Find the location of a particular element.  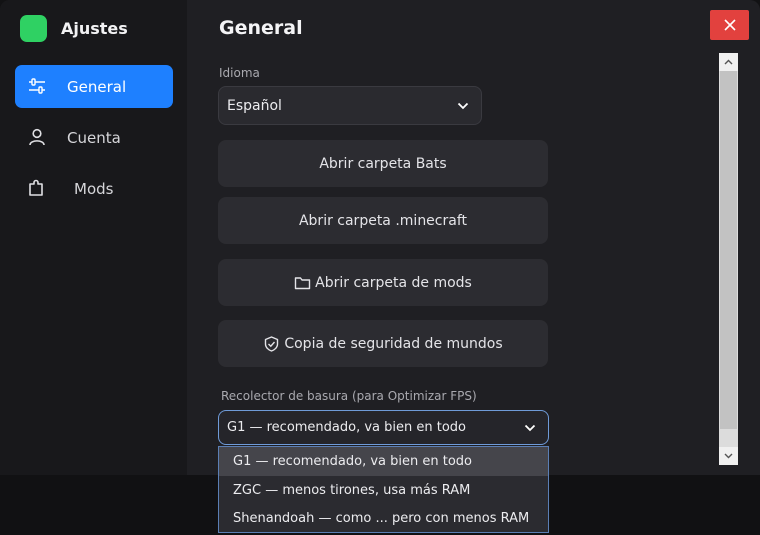

folder-icon is located at coordinates (302, 282).